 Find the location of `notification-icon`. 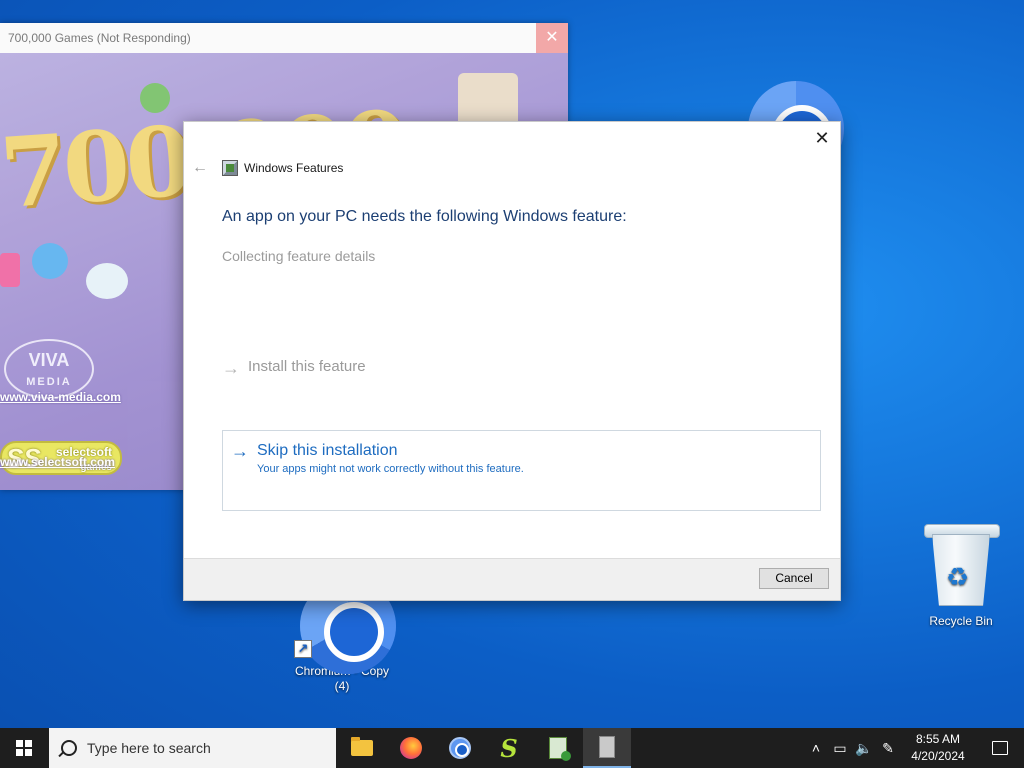

notification-icon is located at coordinates (1000, 748).